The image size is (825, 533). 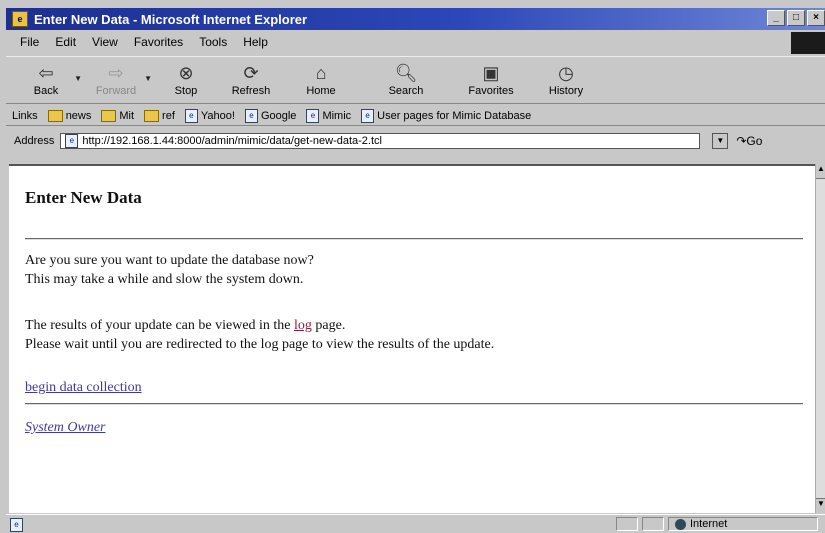 What do you see at coordinates (406, 91) in the screenshot?
I see `search-label: Search` at bounding box center [406, 91].